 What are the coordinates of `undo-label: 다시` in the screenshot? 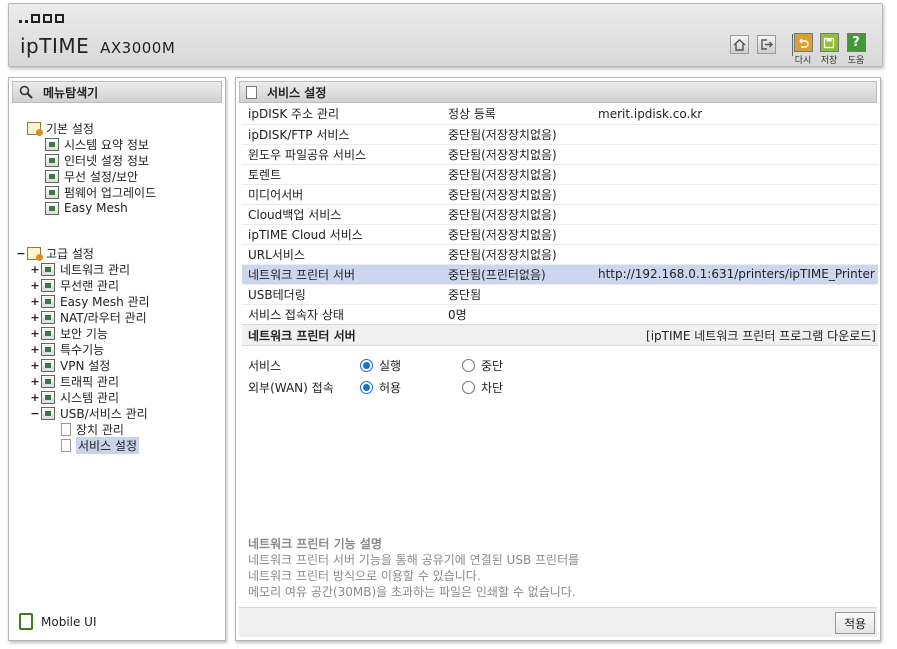 It's located at (803, 61).